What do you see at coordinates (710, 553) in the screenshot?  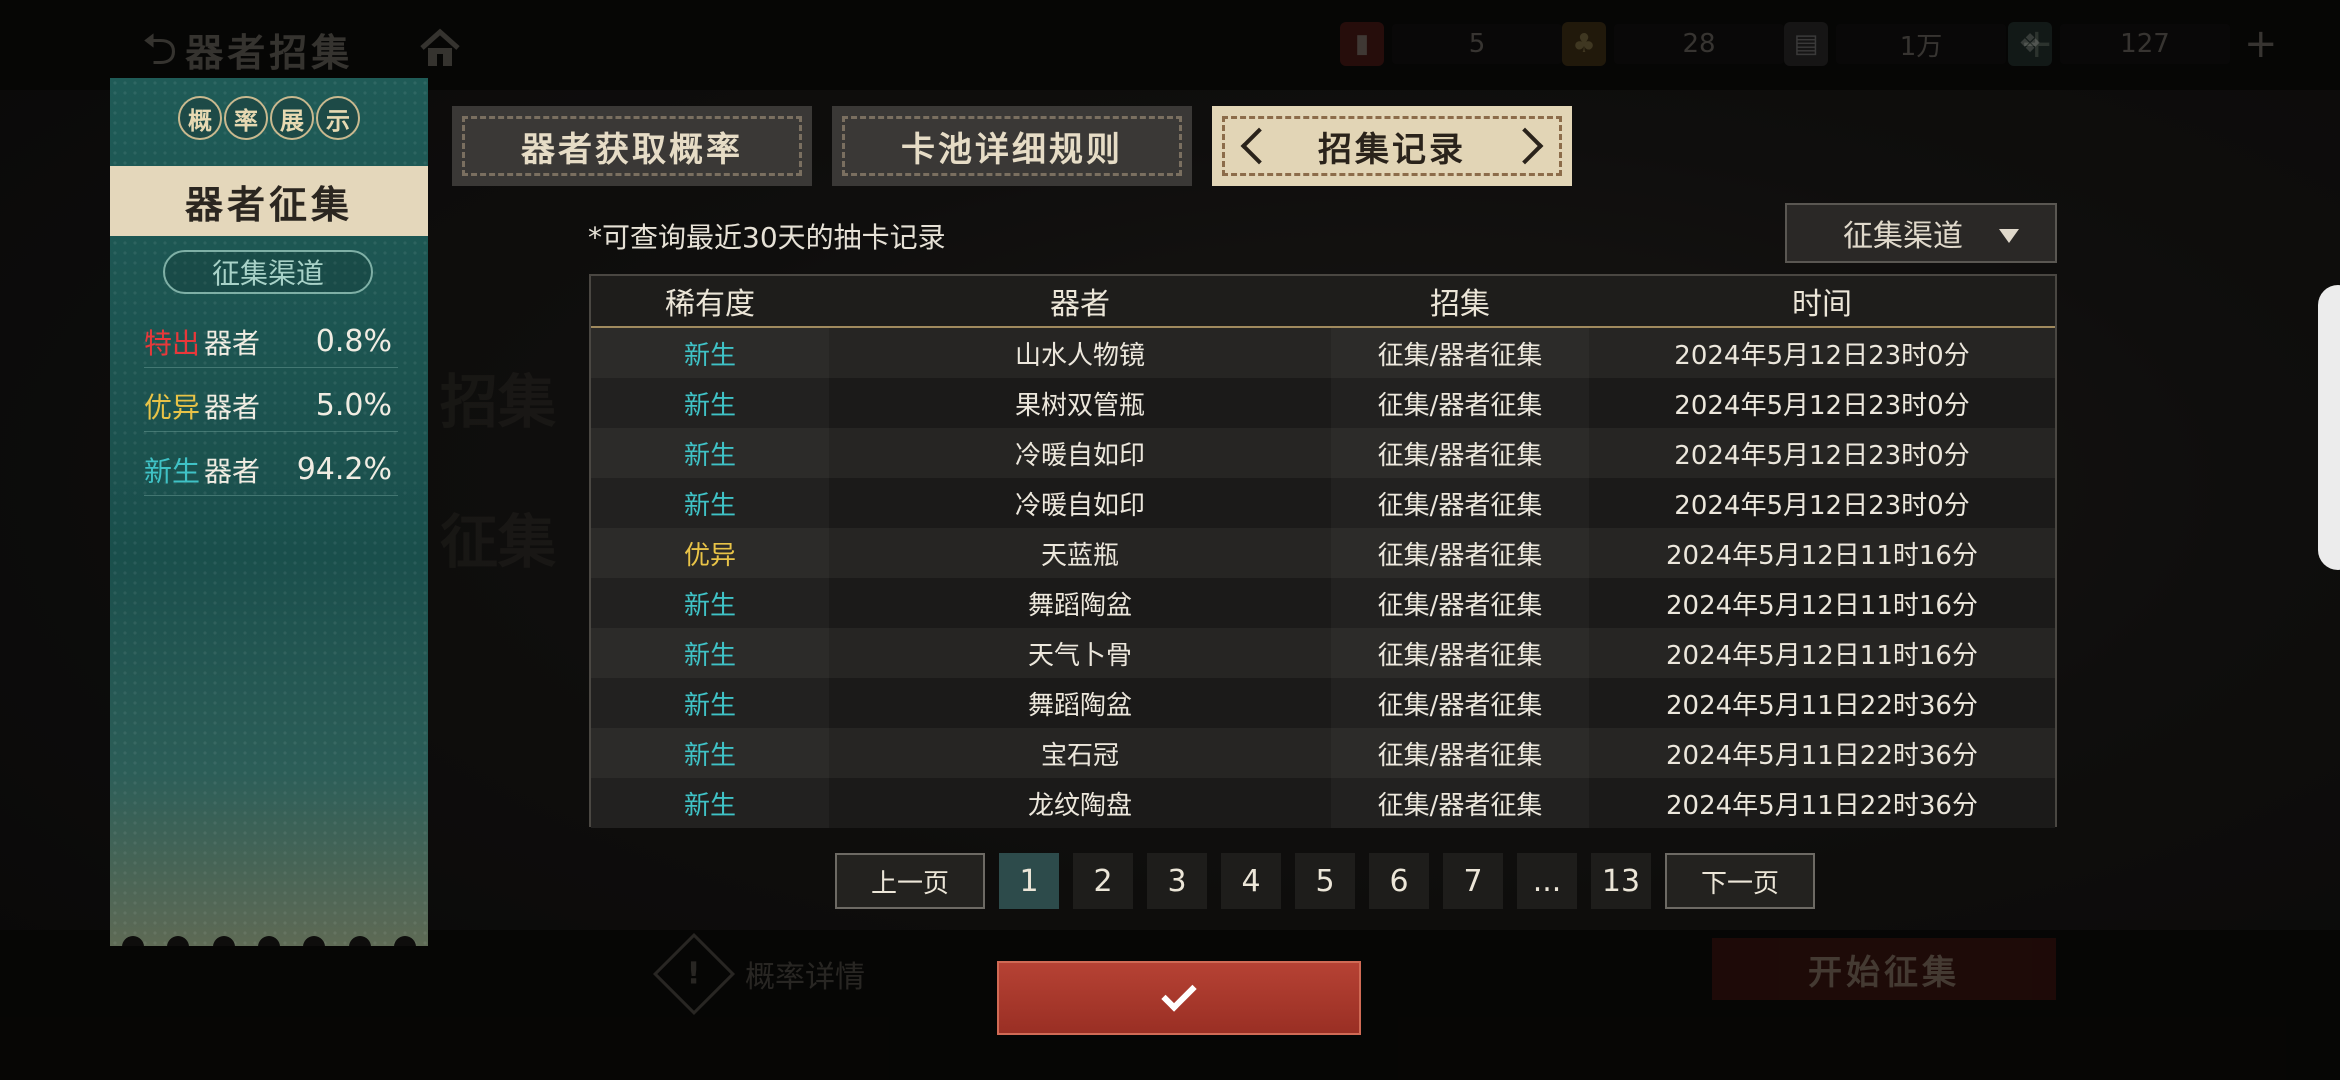 I see `rarity-cell: 优异` at bounding box center [710, 553].